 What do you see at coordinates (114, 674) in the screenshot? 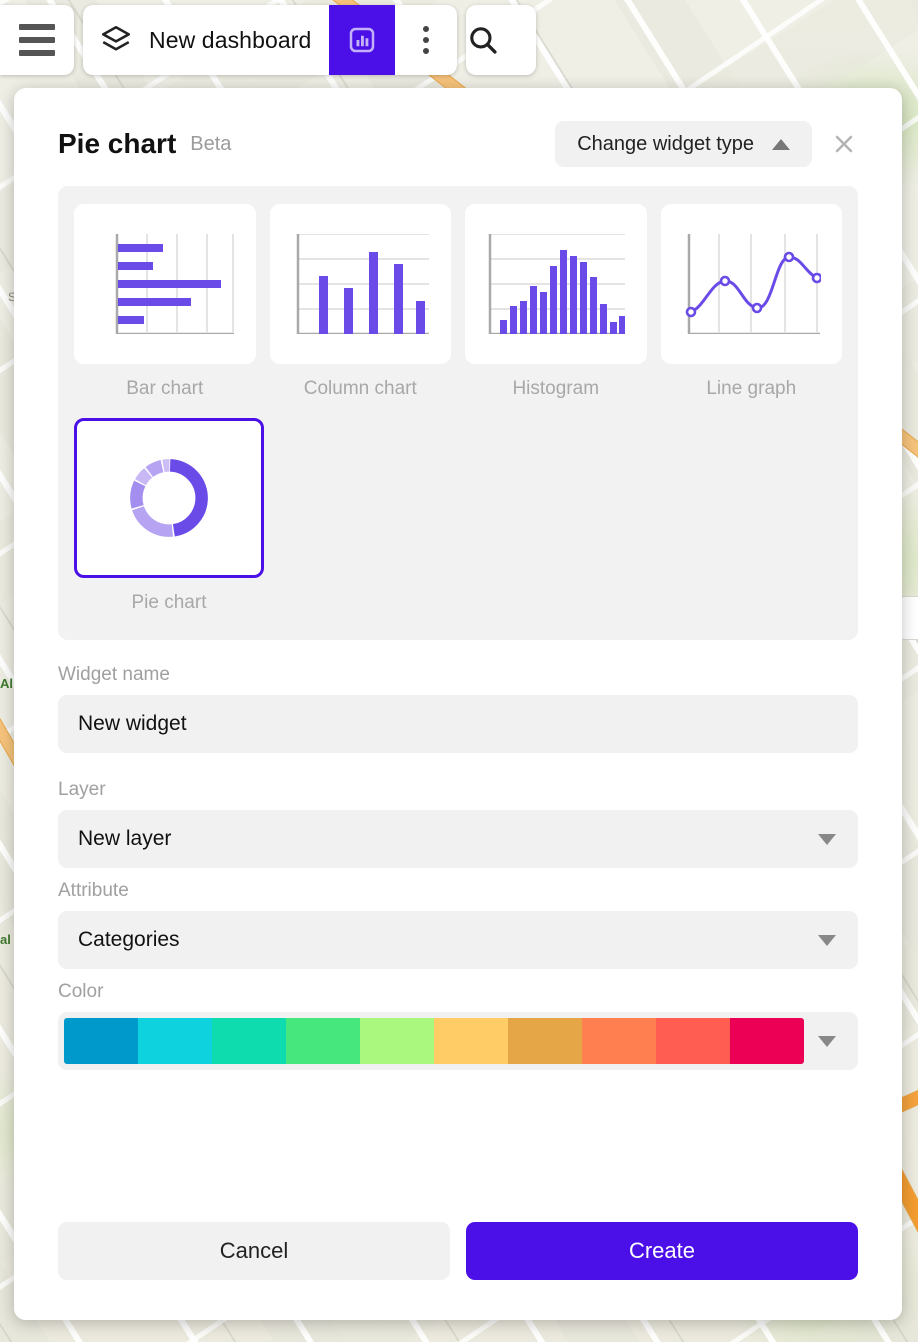
I see `widget-name-label: Widget name` at bounding box center [114, 674].